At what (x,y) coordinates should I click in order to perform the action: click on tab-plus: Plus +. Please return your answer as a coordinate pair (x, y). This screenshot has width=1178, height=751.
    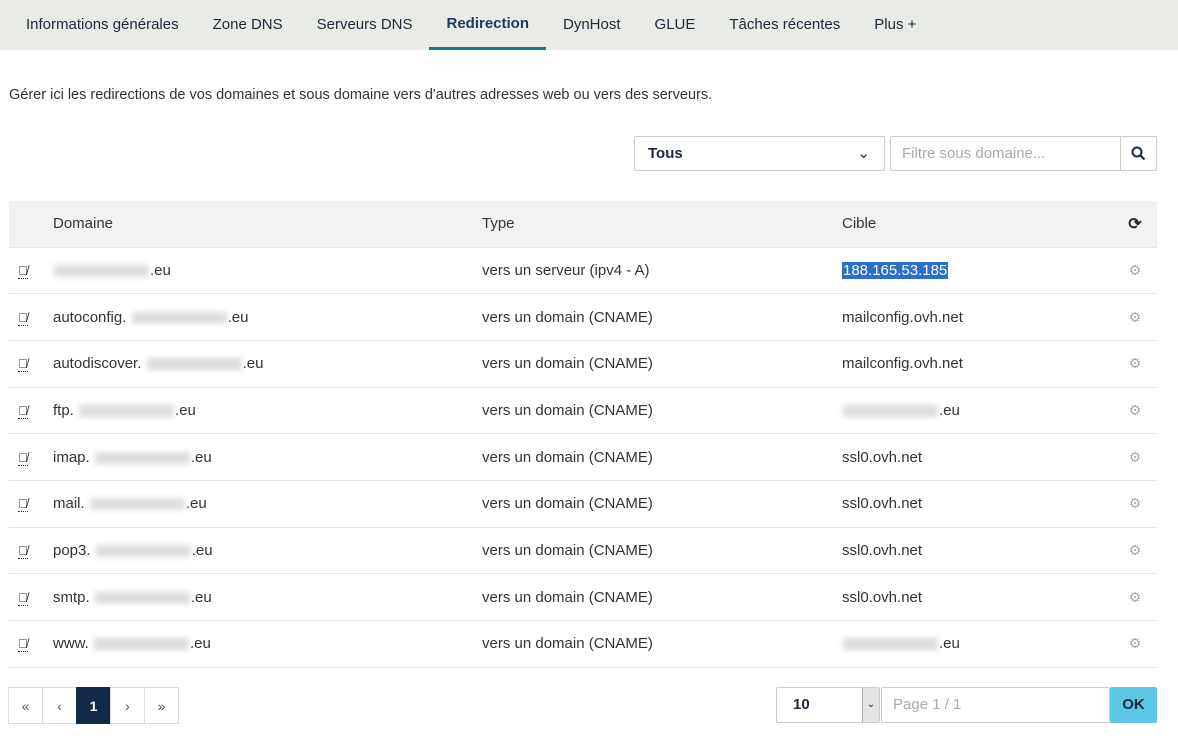
    Looking at the image, I should click on (895, 25).